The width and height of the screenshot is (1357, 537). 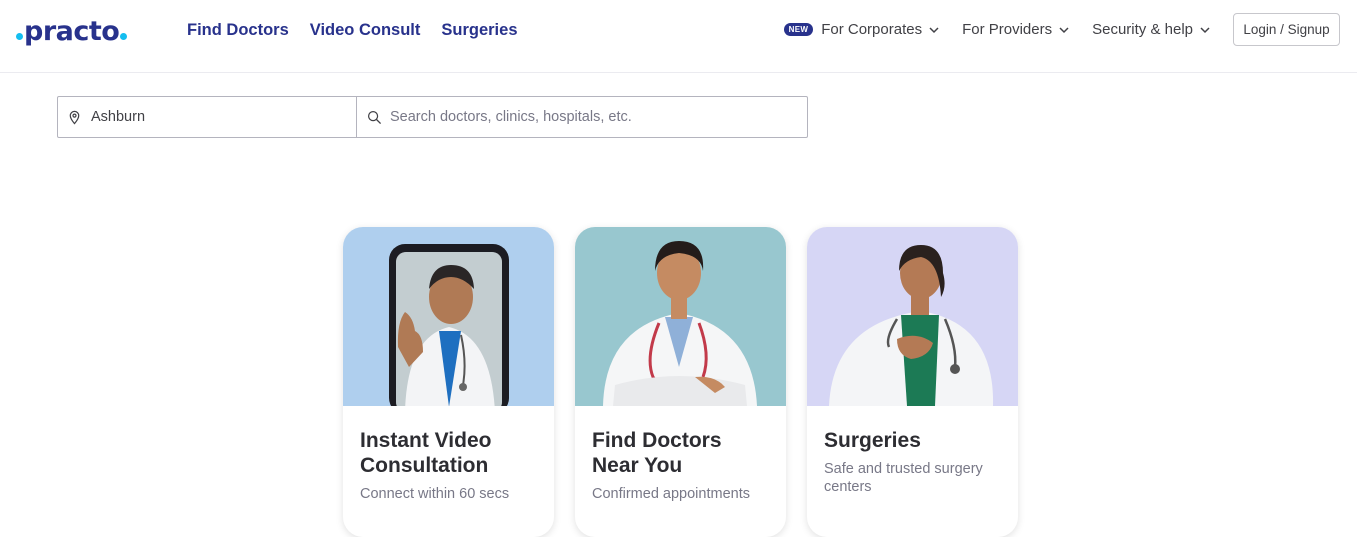 I want to click on card-subtitle: Confirmed appointments, so click(x=671, y=494).